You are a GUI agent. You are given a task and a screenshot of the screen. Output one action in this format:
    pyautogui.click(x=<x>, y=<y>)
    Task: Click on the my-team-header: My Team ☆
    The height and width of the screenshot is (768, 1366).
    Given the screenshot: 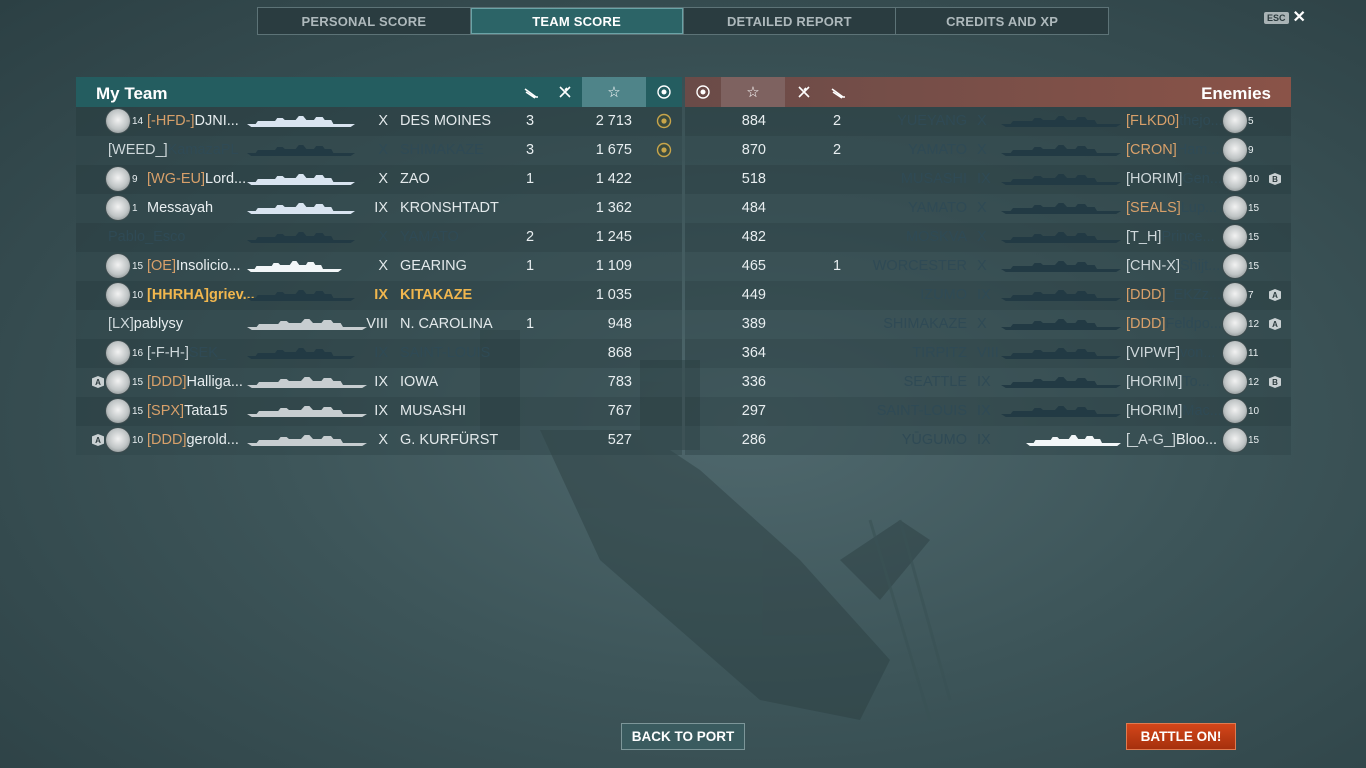 What is the action you would take?
    pyautogui.click(x=379, y=92)
    